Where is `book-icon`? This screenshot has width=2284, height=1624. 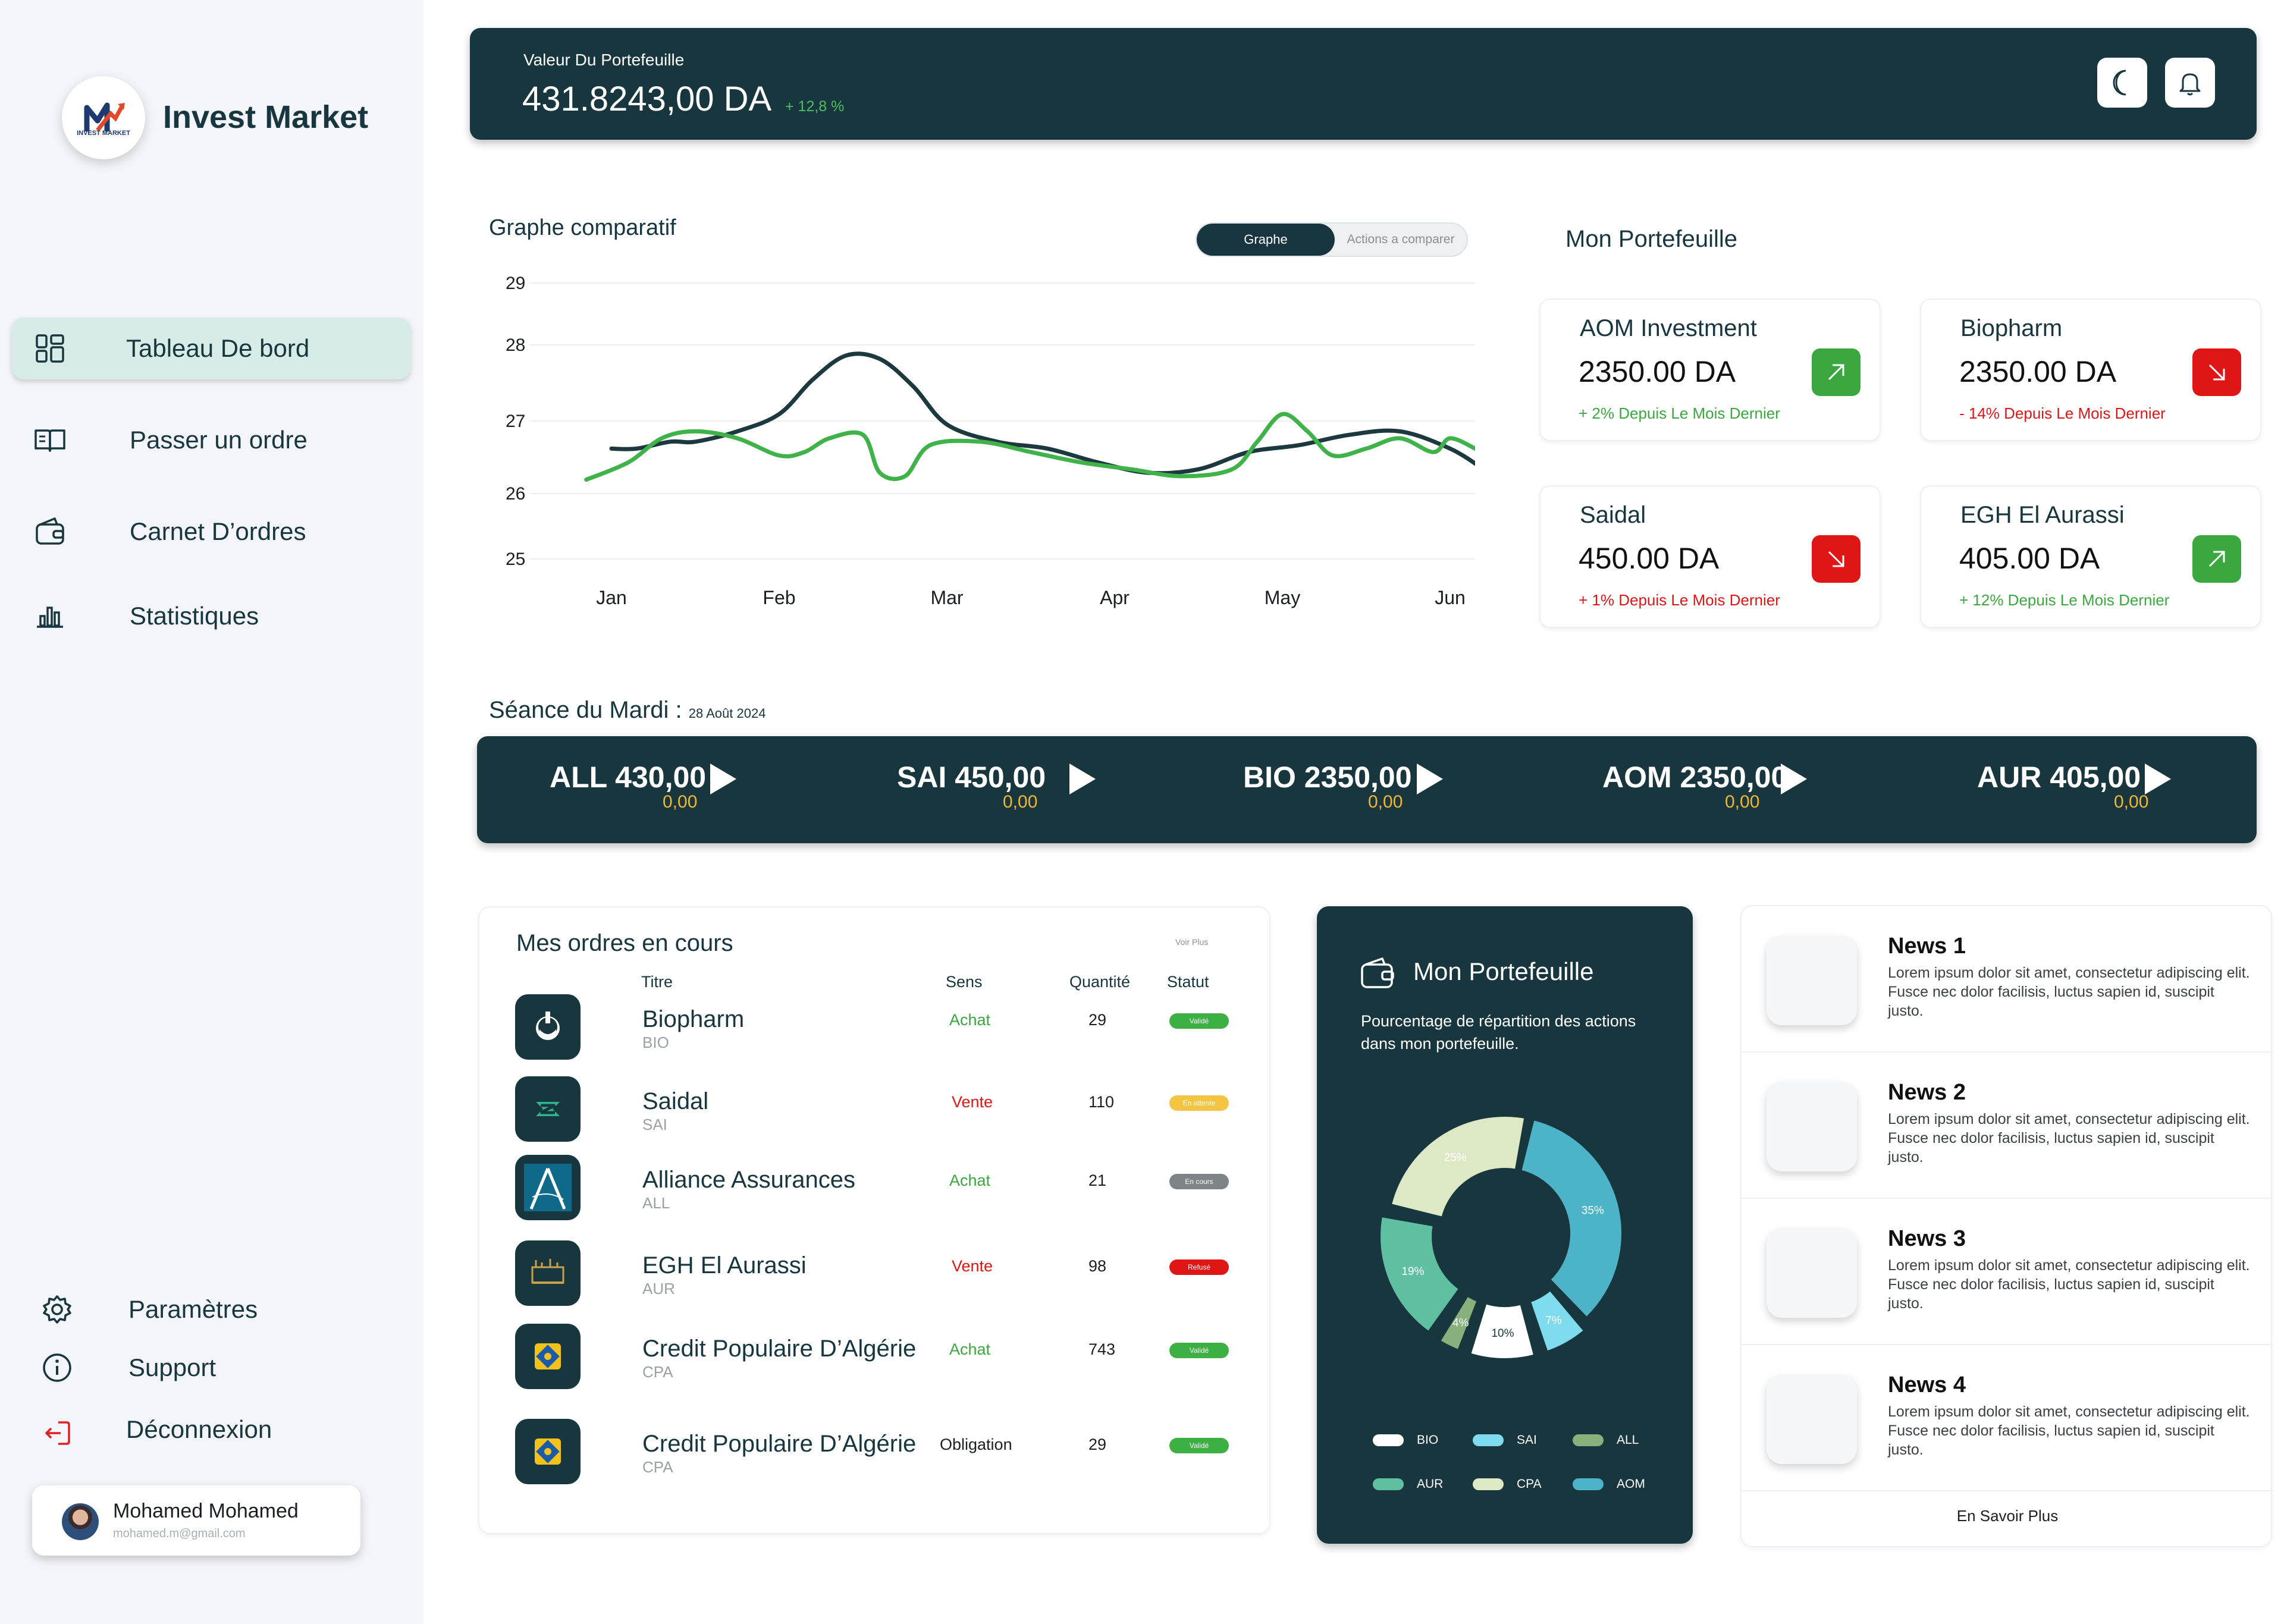
book-icon is located at coordinates (49, 441).